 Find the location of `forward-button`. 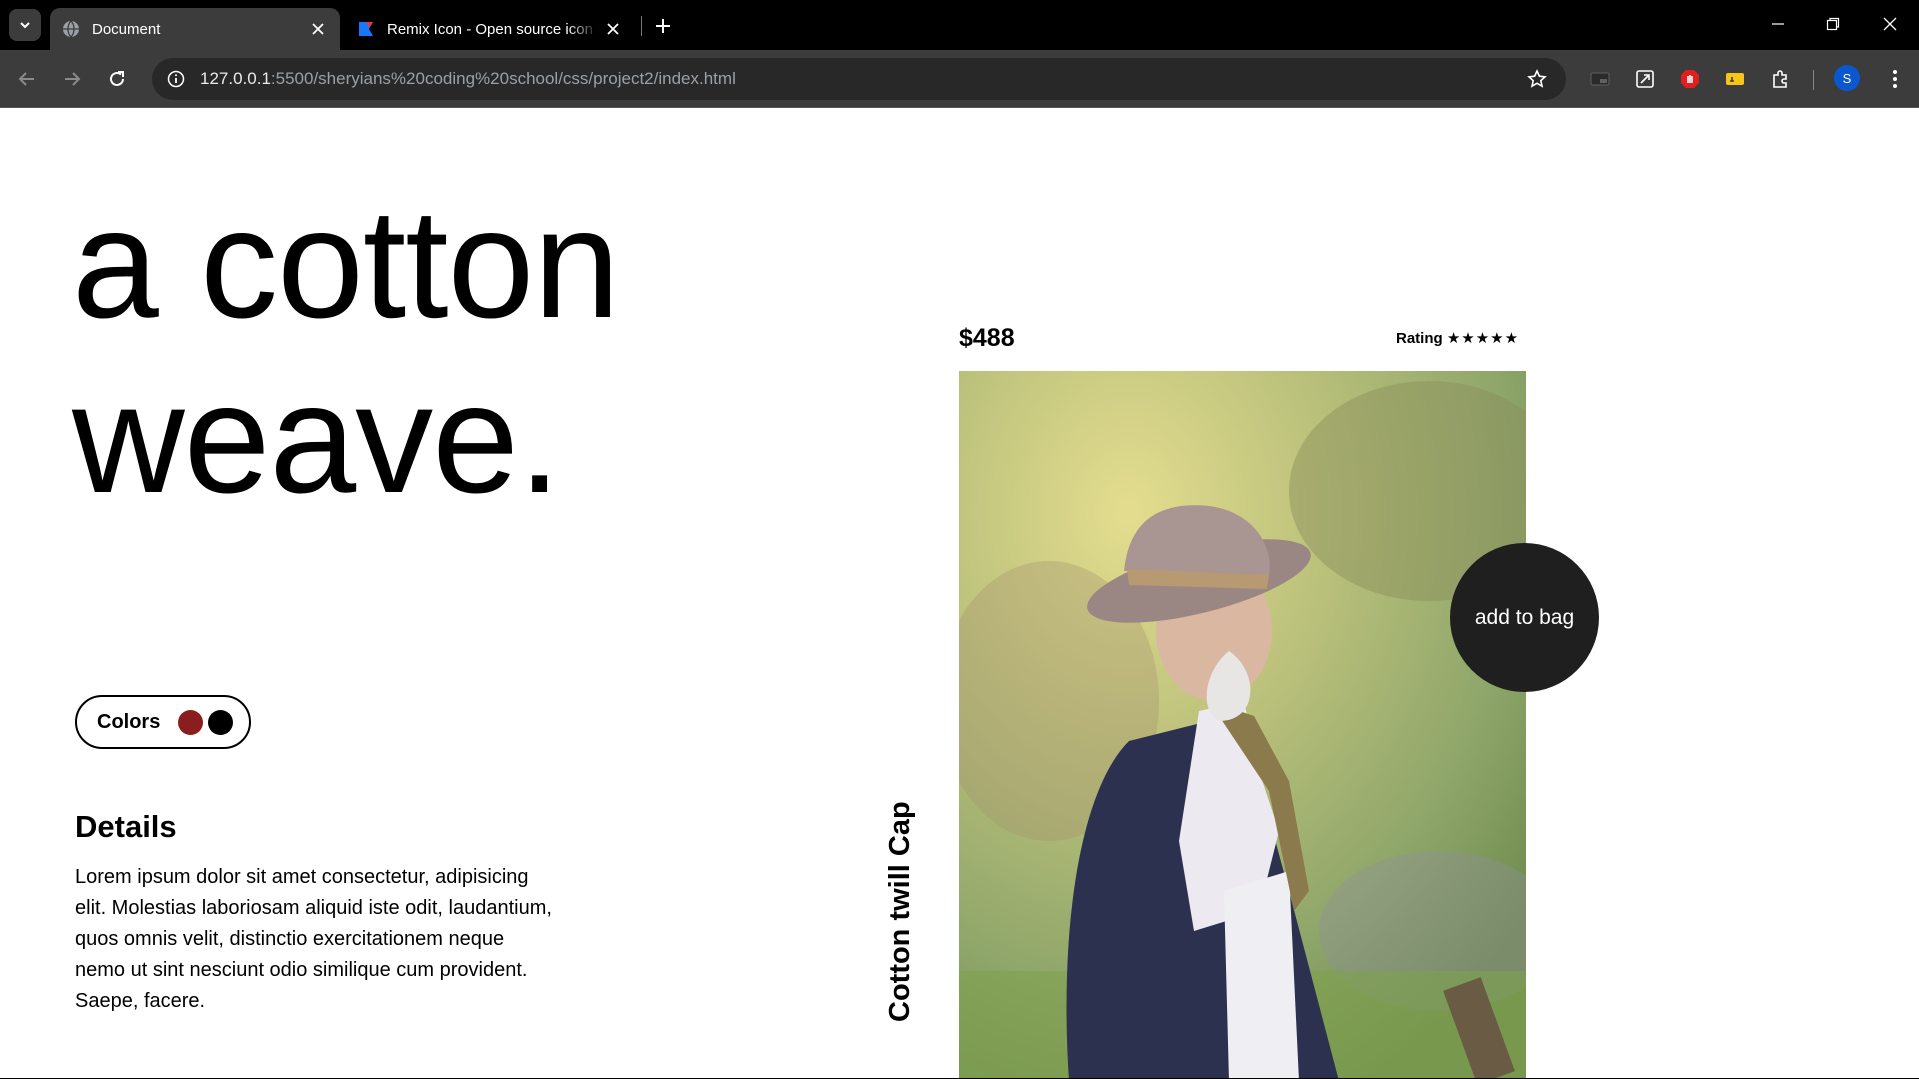

forward-button is located at coordinates (72, 79).